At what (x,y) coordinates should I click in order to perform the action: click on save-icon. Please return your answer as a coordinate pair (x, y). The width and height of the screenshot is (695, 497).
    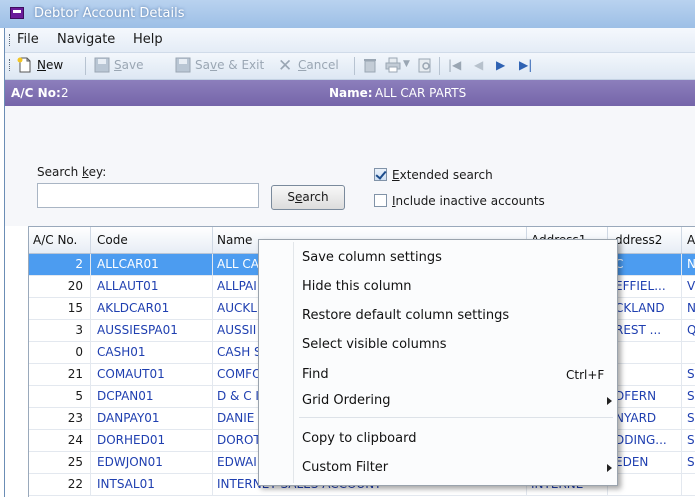
    Looking at the image, I should click on (102, 65).